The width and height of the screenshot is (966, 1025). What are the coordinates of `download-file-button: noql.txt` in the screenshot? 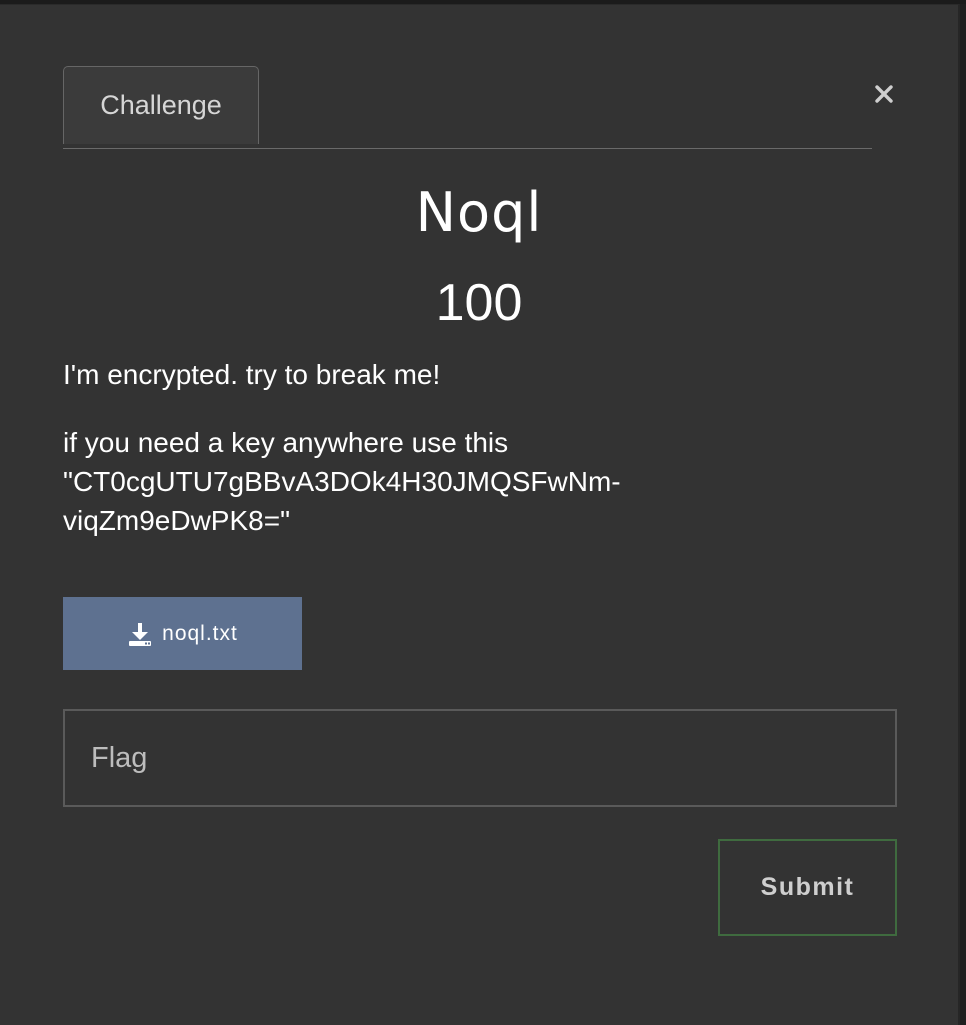 It's located at (182, 633).